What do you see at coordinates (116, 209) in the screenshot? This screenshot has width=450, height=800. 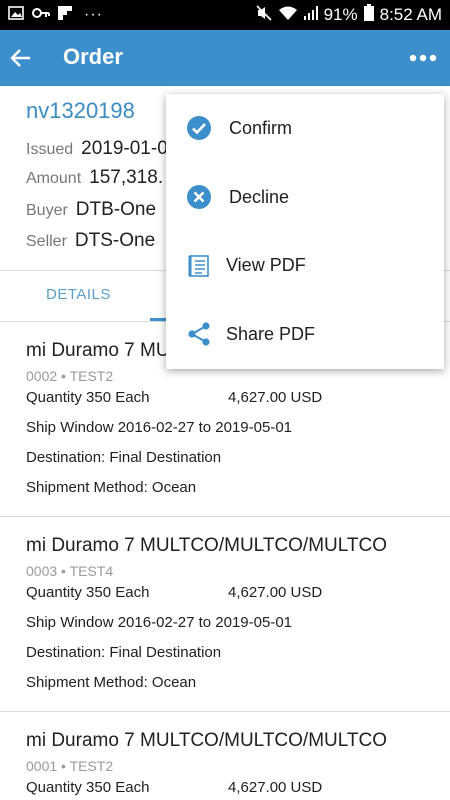 I see `buyer-value: DTB-One` at bounding box center [116, 209].